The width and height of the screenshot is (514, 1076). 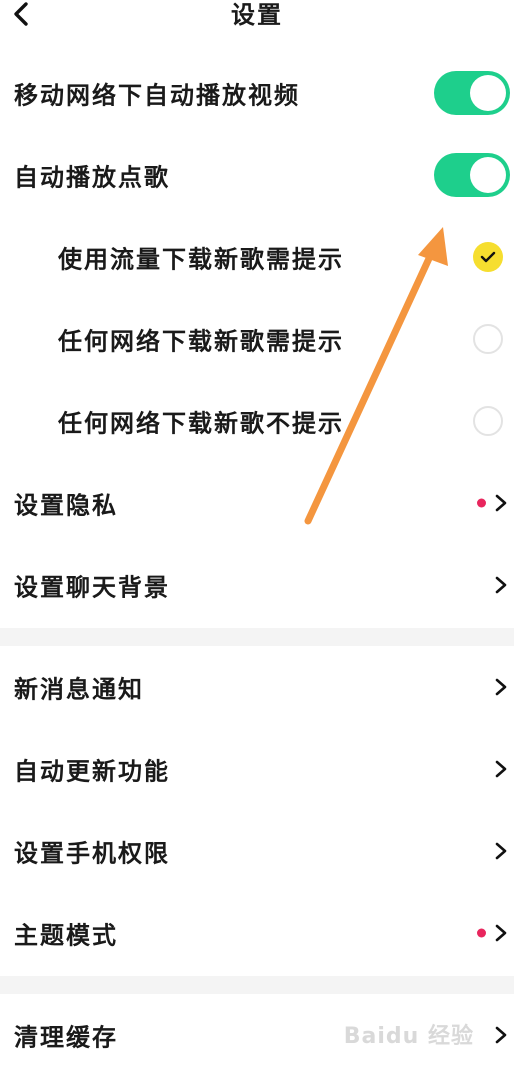 I want to click on setting-row-notifications: 新消息通知, so click(x=257, y=687).